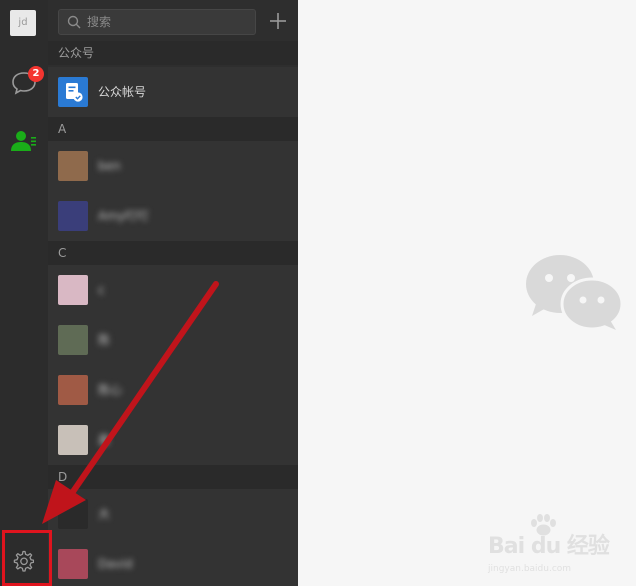  I want to click on settings-highlight-box, so click(27, 558).